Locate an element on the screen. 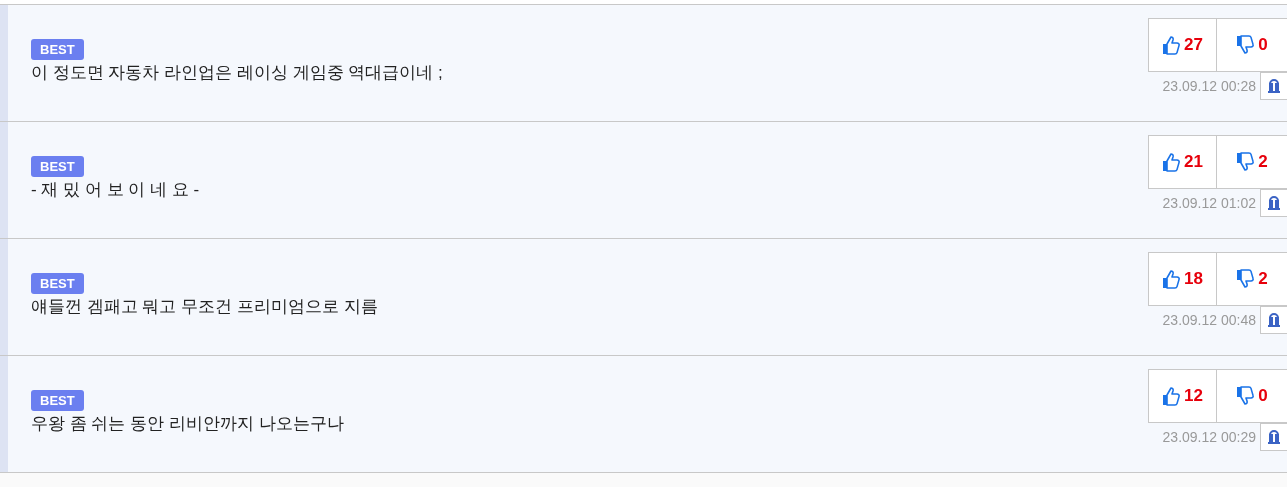 This screenshot has height=487, width=1287. comment-date: 23.09.12 00:28 is located at coordinates (1209, 86).